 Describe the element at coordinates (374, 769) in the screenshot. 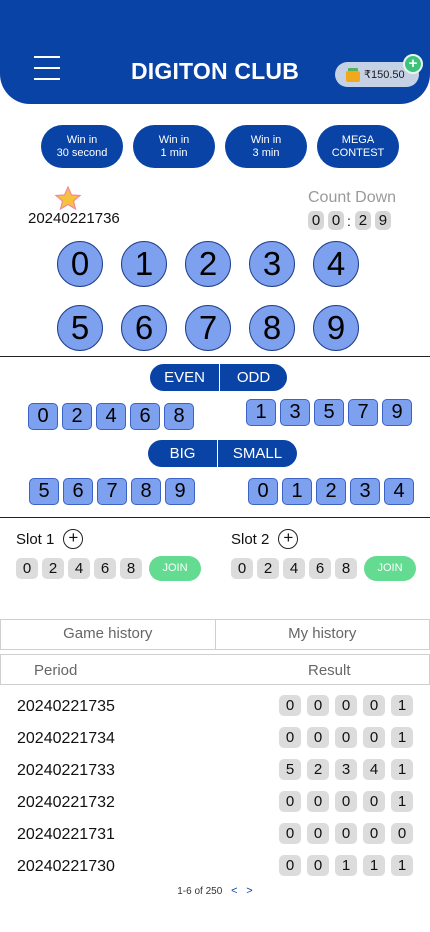

I see `result-digit: 4` at that location.